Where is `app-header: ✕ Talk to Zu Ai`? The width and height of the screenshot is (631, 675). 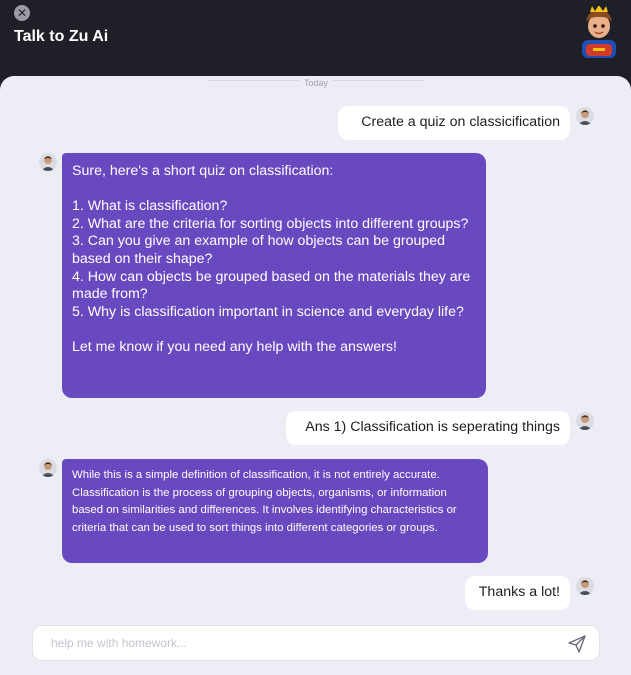
app-header: ✕ Talk to Zu Ai is located at coordinates (315, 38).